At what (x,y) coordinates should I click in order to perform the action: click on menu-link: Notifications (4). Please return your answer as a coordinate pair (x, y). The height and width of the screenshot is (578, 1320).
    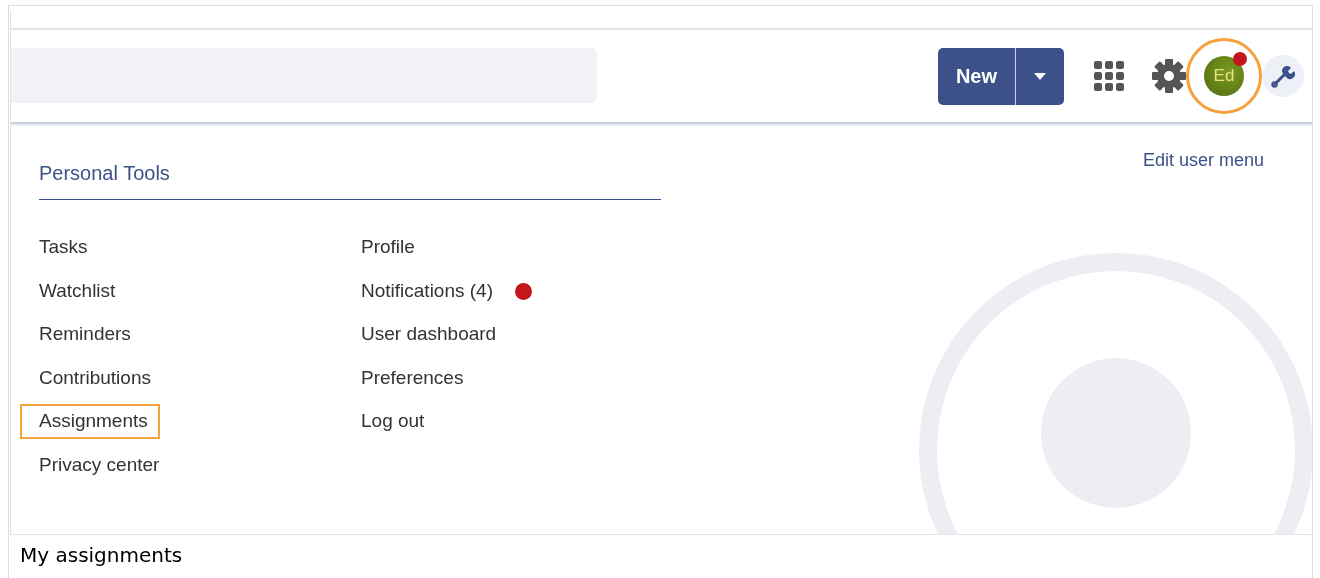
    Looking at the image, I should click on (423, 291).